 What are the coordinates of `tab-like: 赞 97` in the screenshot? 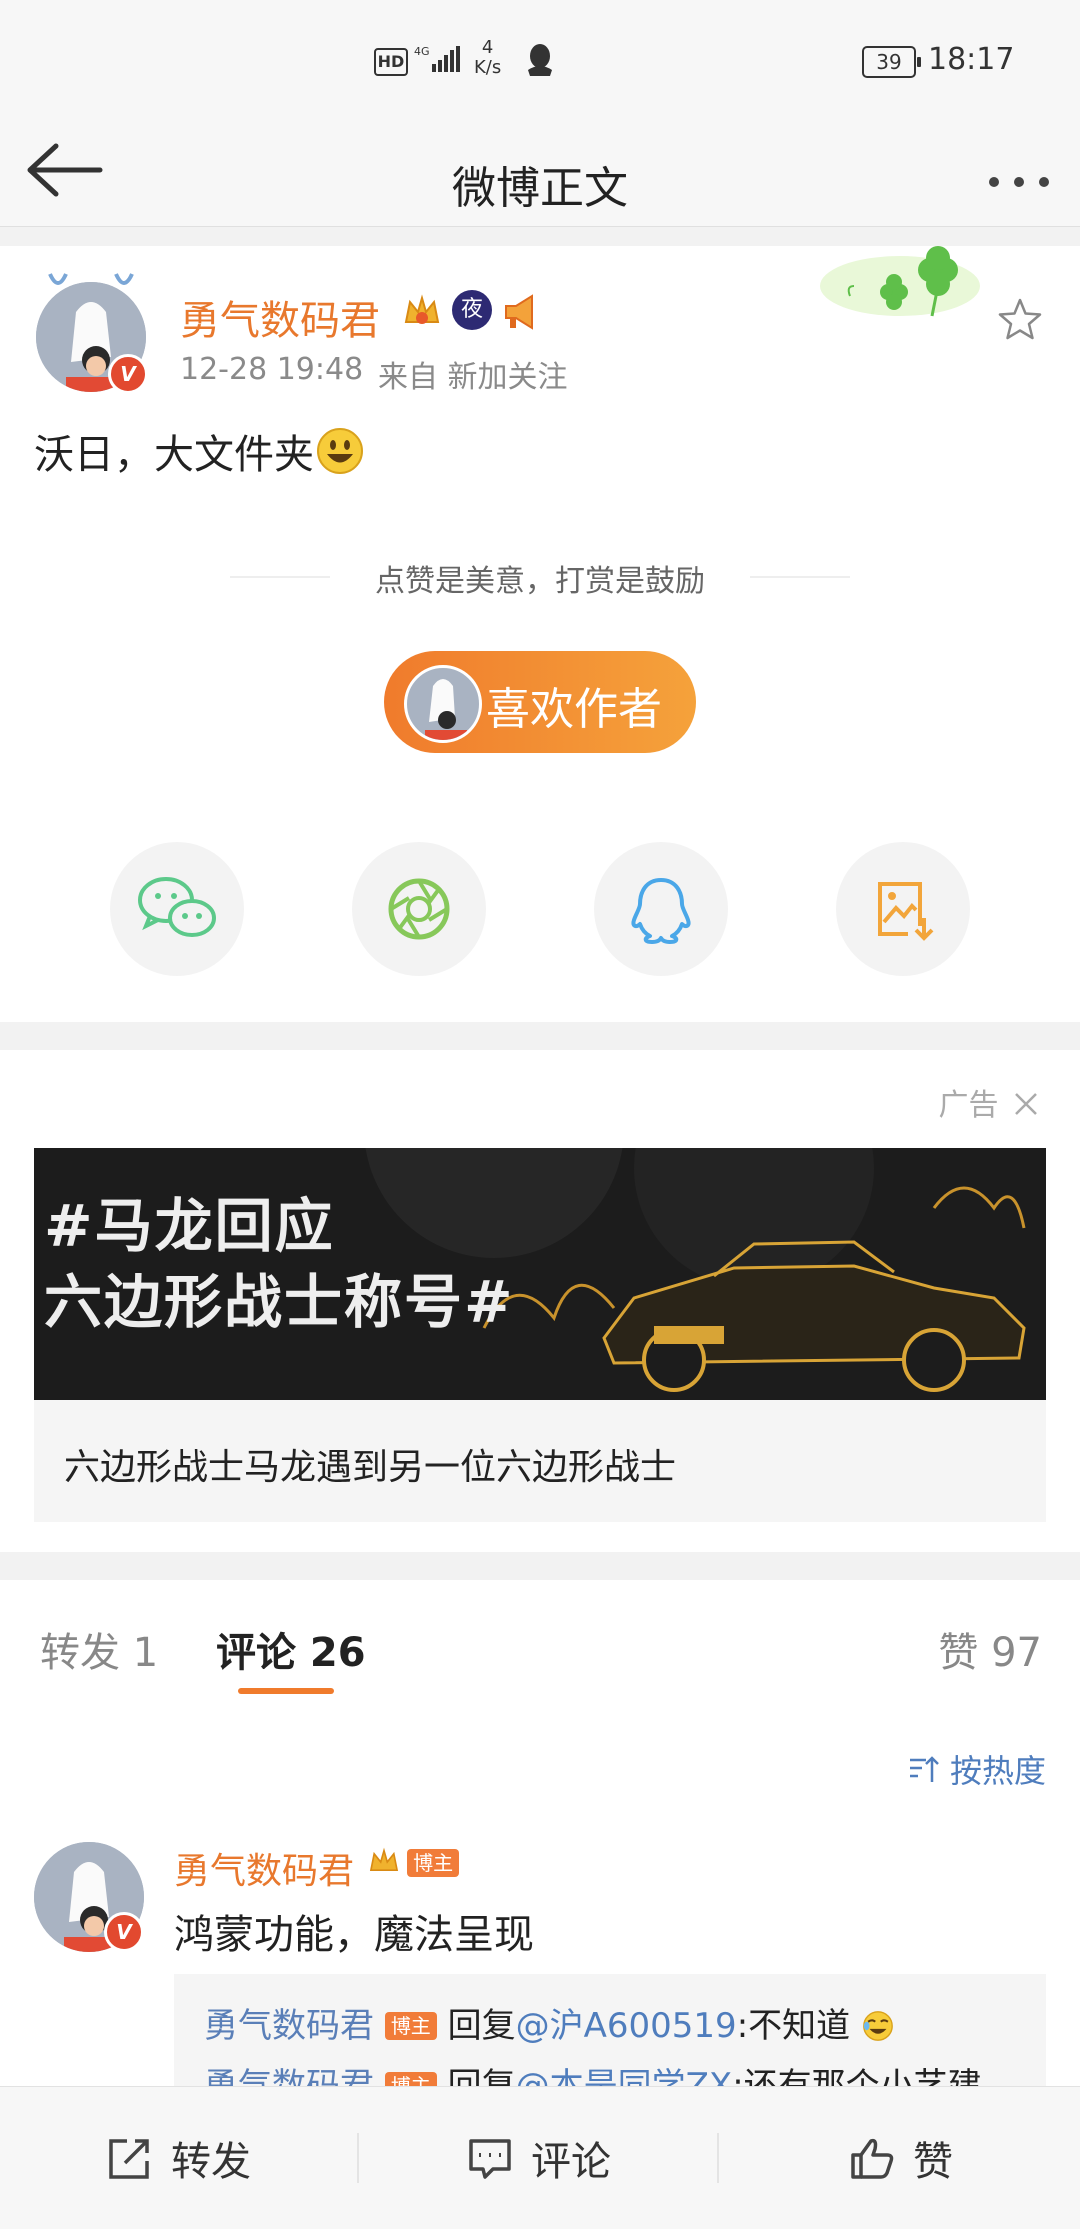 It's located at (990, 1649).